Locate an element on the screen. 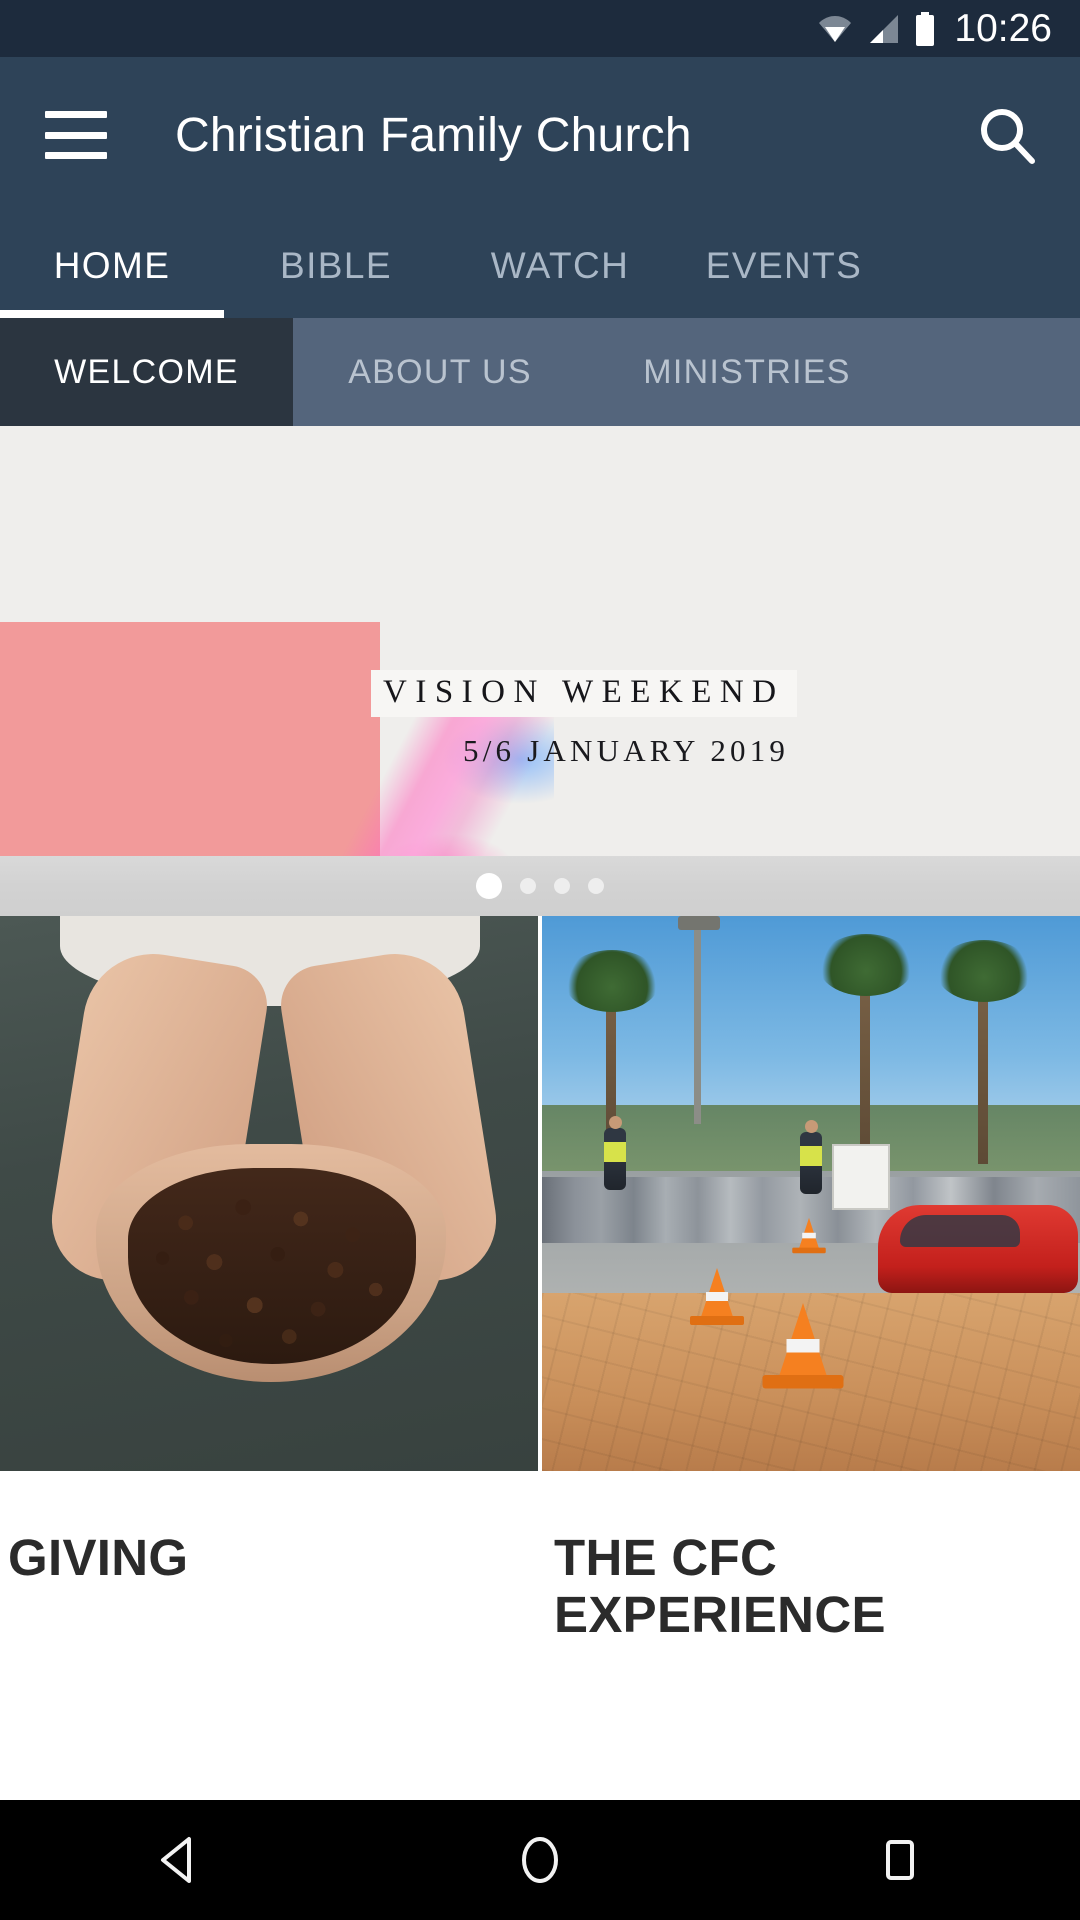 The image size is (1080, 1920). hero-title-band: VISION WEEKEND is located at coordinates (584, 693).